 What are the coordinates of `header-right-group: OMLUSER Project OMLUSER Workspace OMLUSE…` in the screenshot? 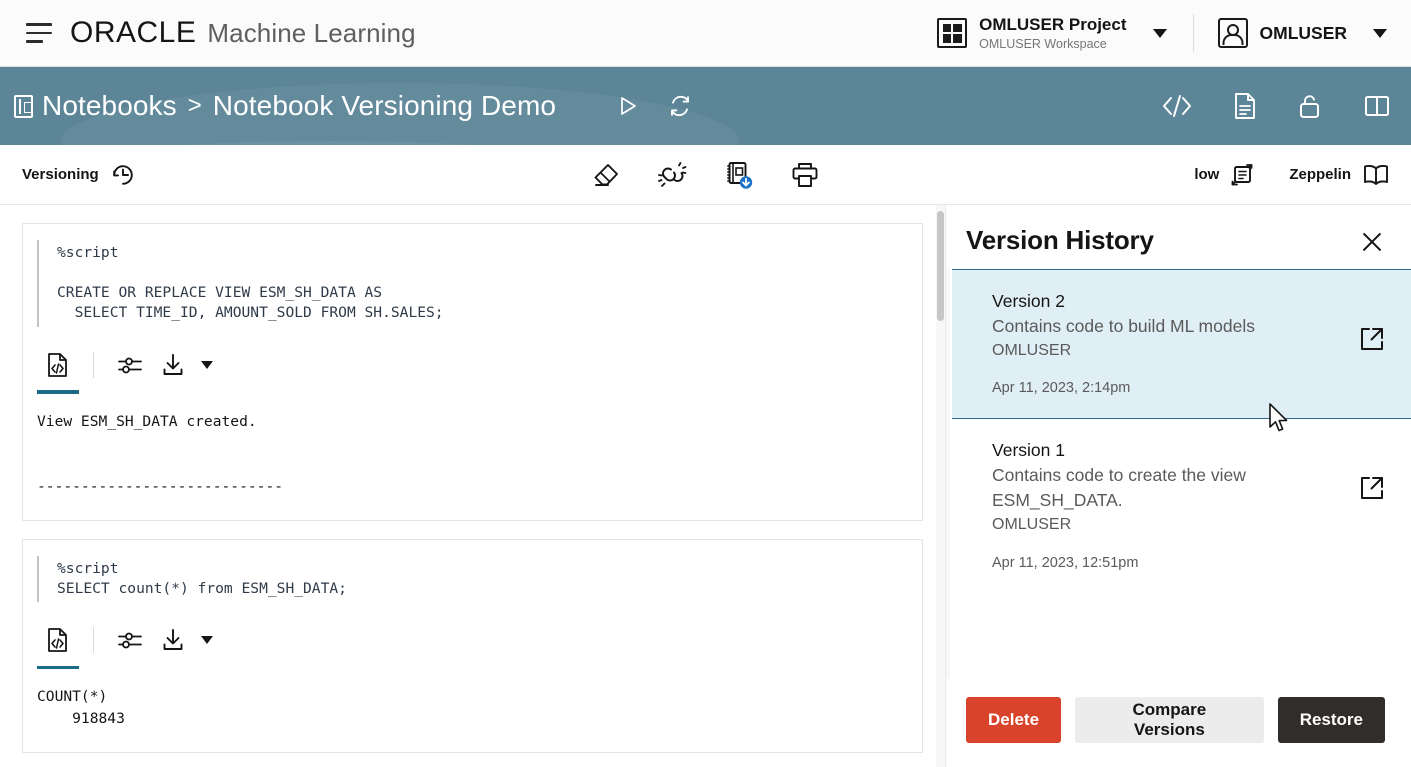 It's located at (1161, 33).